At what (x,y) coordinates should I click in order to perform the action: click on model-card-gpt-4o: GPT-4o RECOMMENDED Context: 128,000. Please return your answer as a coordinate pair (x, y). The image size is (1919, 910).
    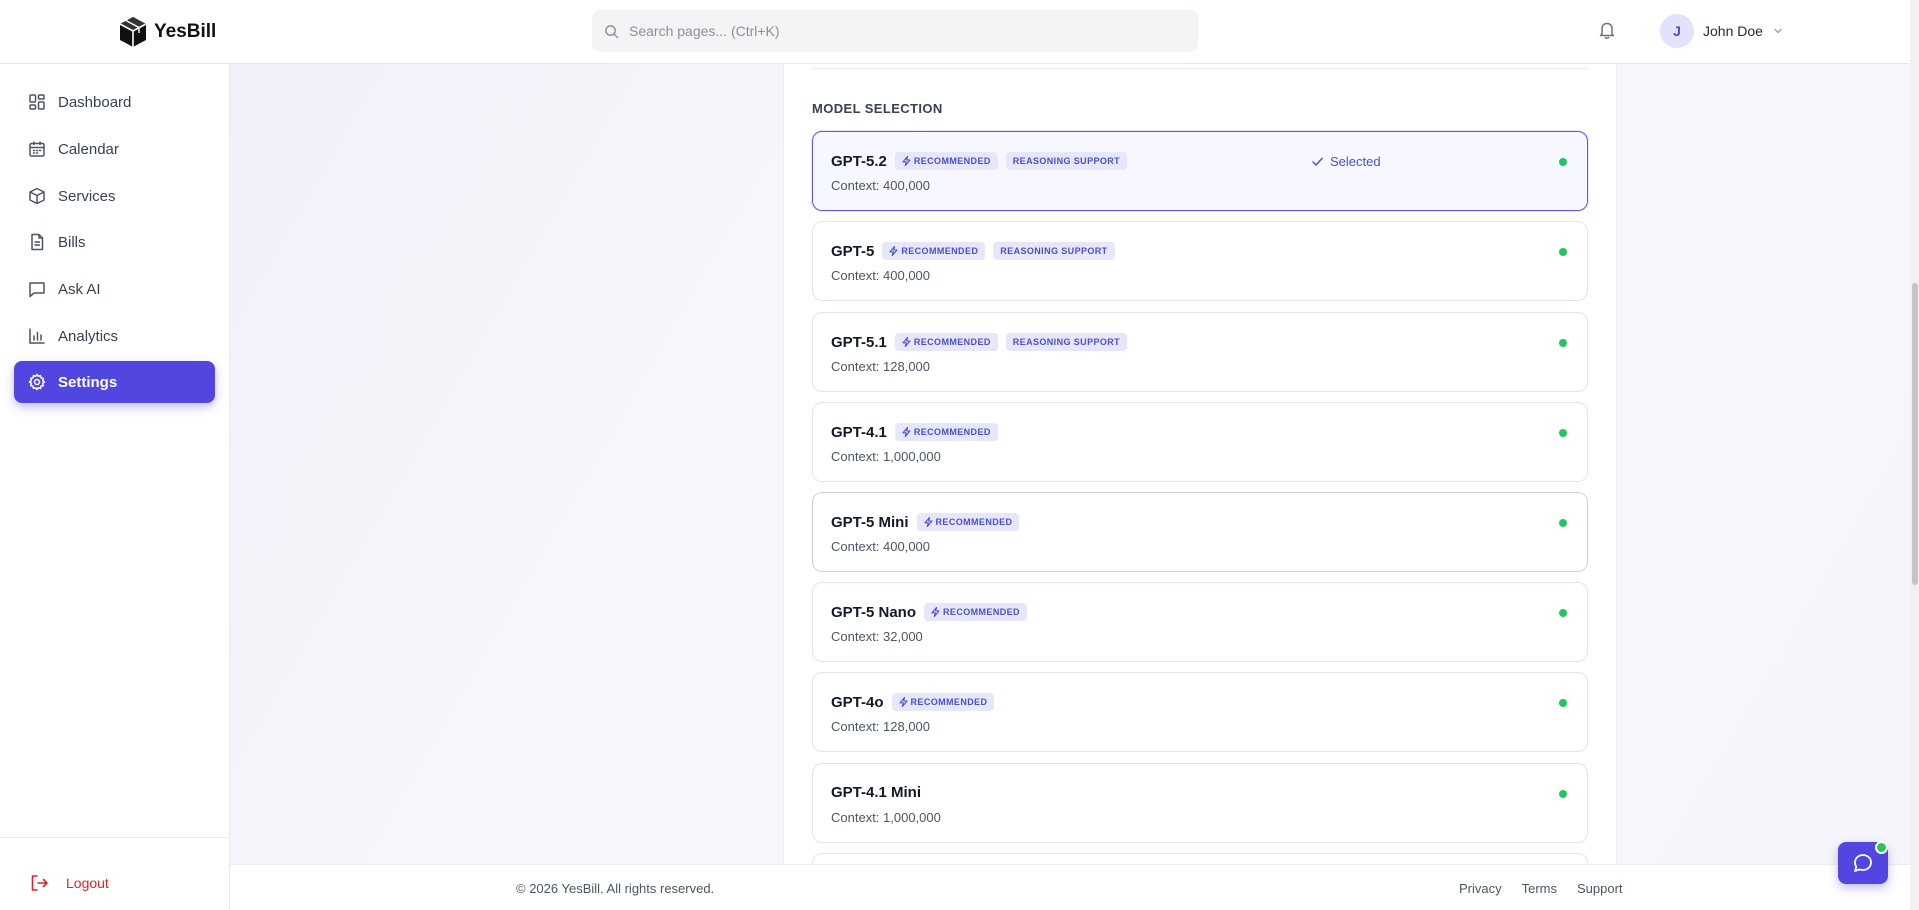
    Looking at the image, I should click on (1200, 712).